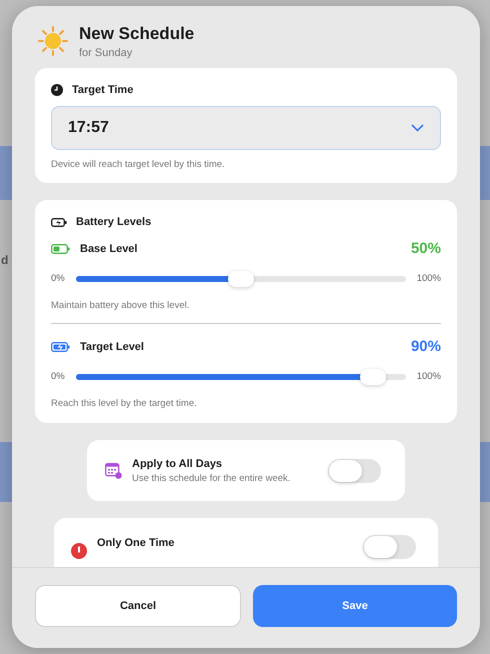  I want to click on option-description: Use this schedule for the entire week., so click(212, 478).